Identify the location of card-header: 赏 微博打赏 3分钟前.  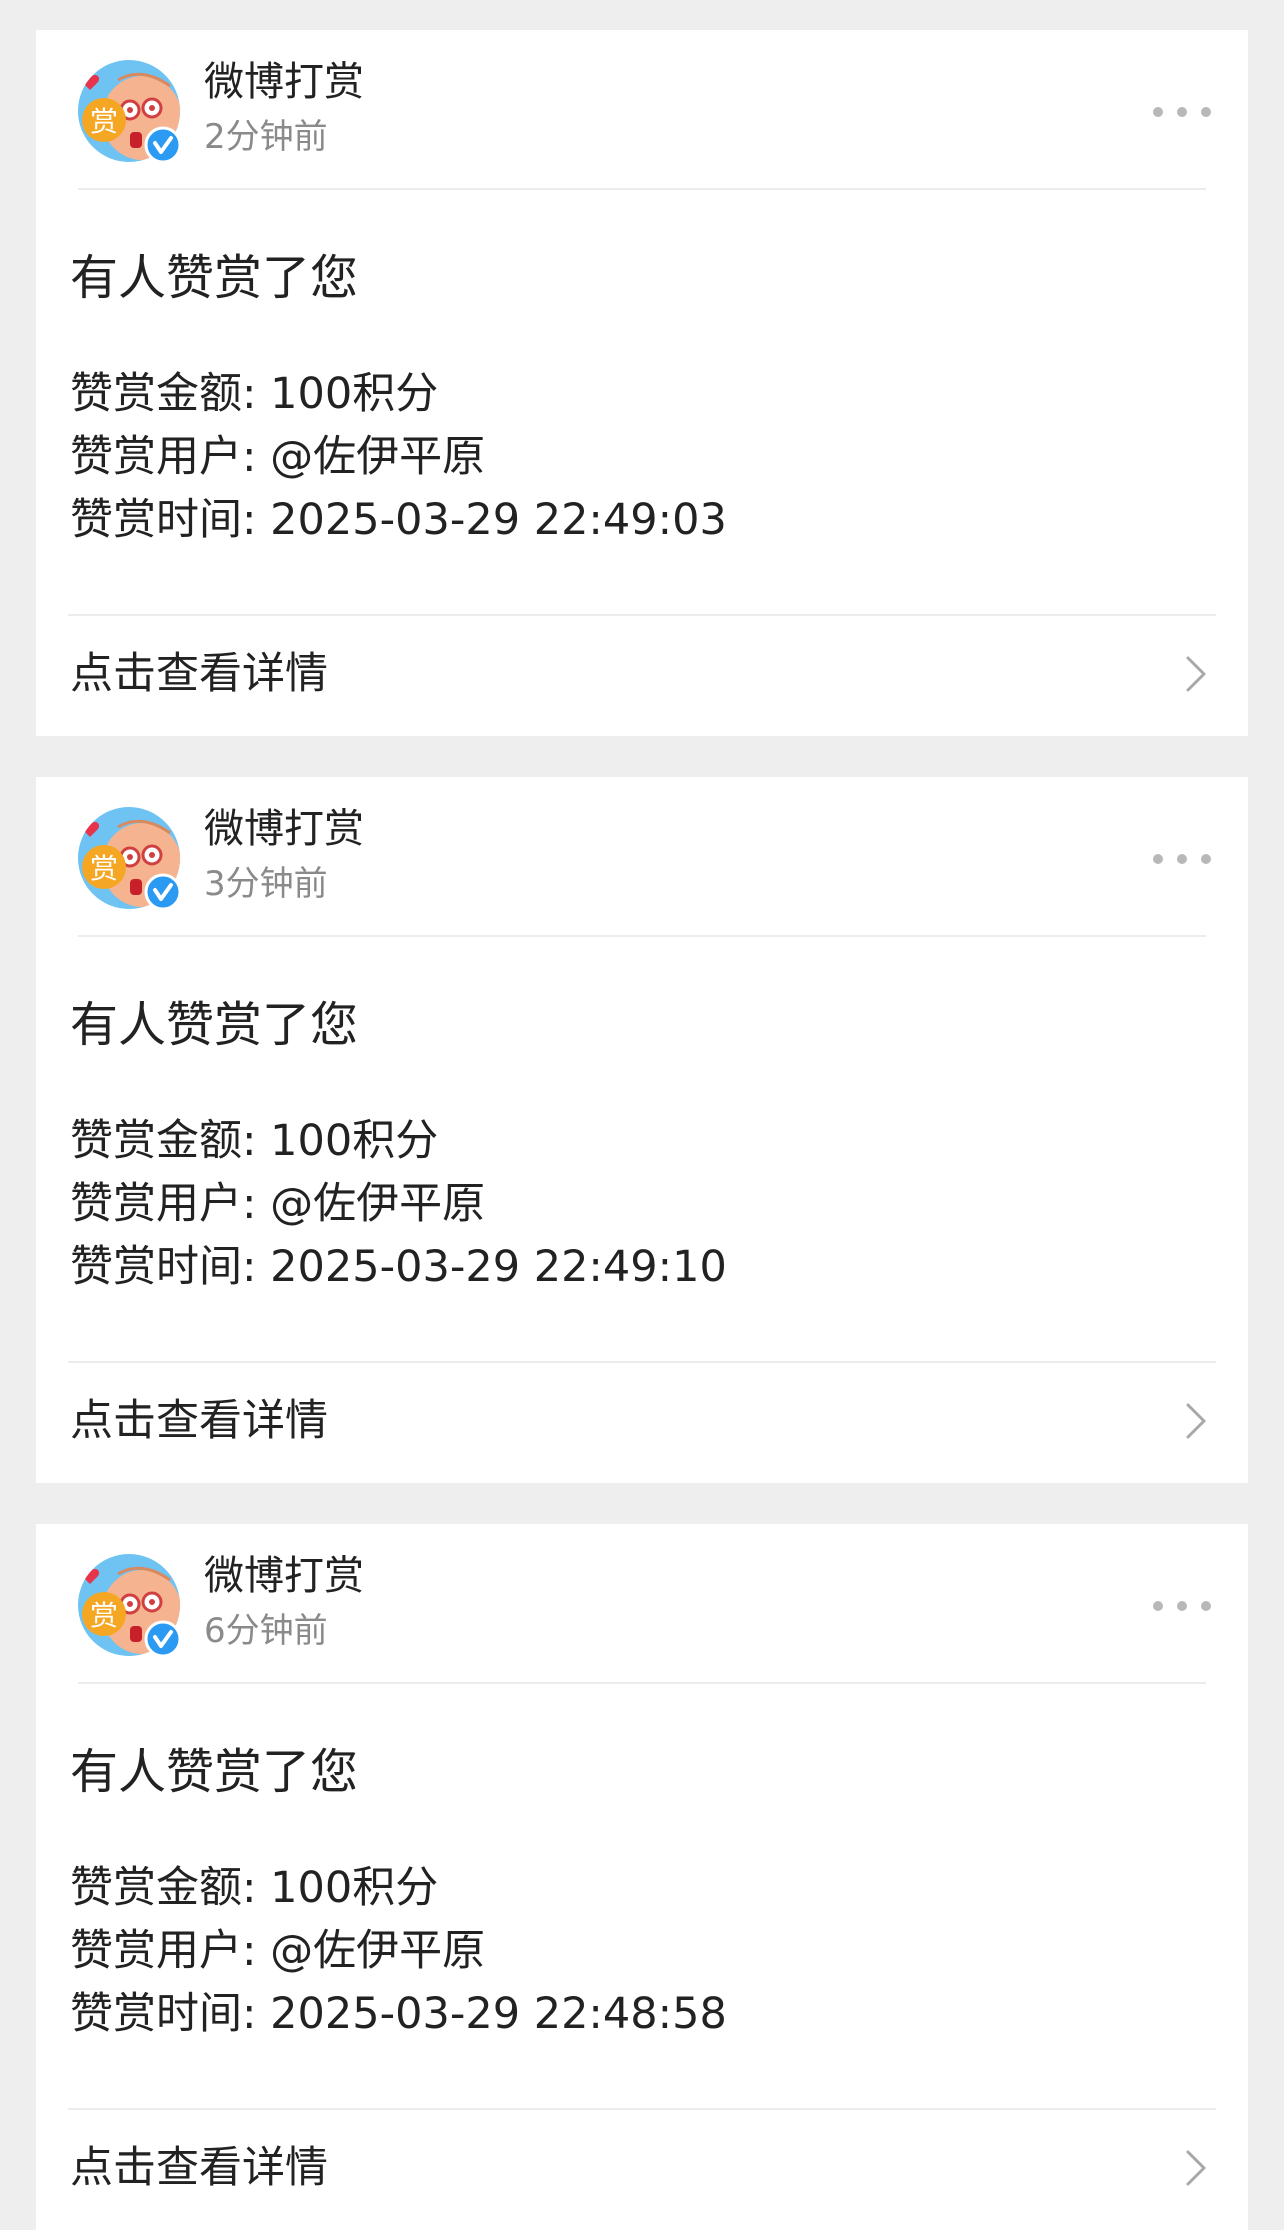
(642, 857).